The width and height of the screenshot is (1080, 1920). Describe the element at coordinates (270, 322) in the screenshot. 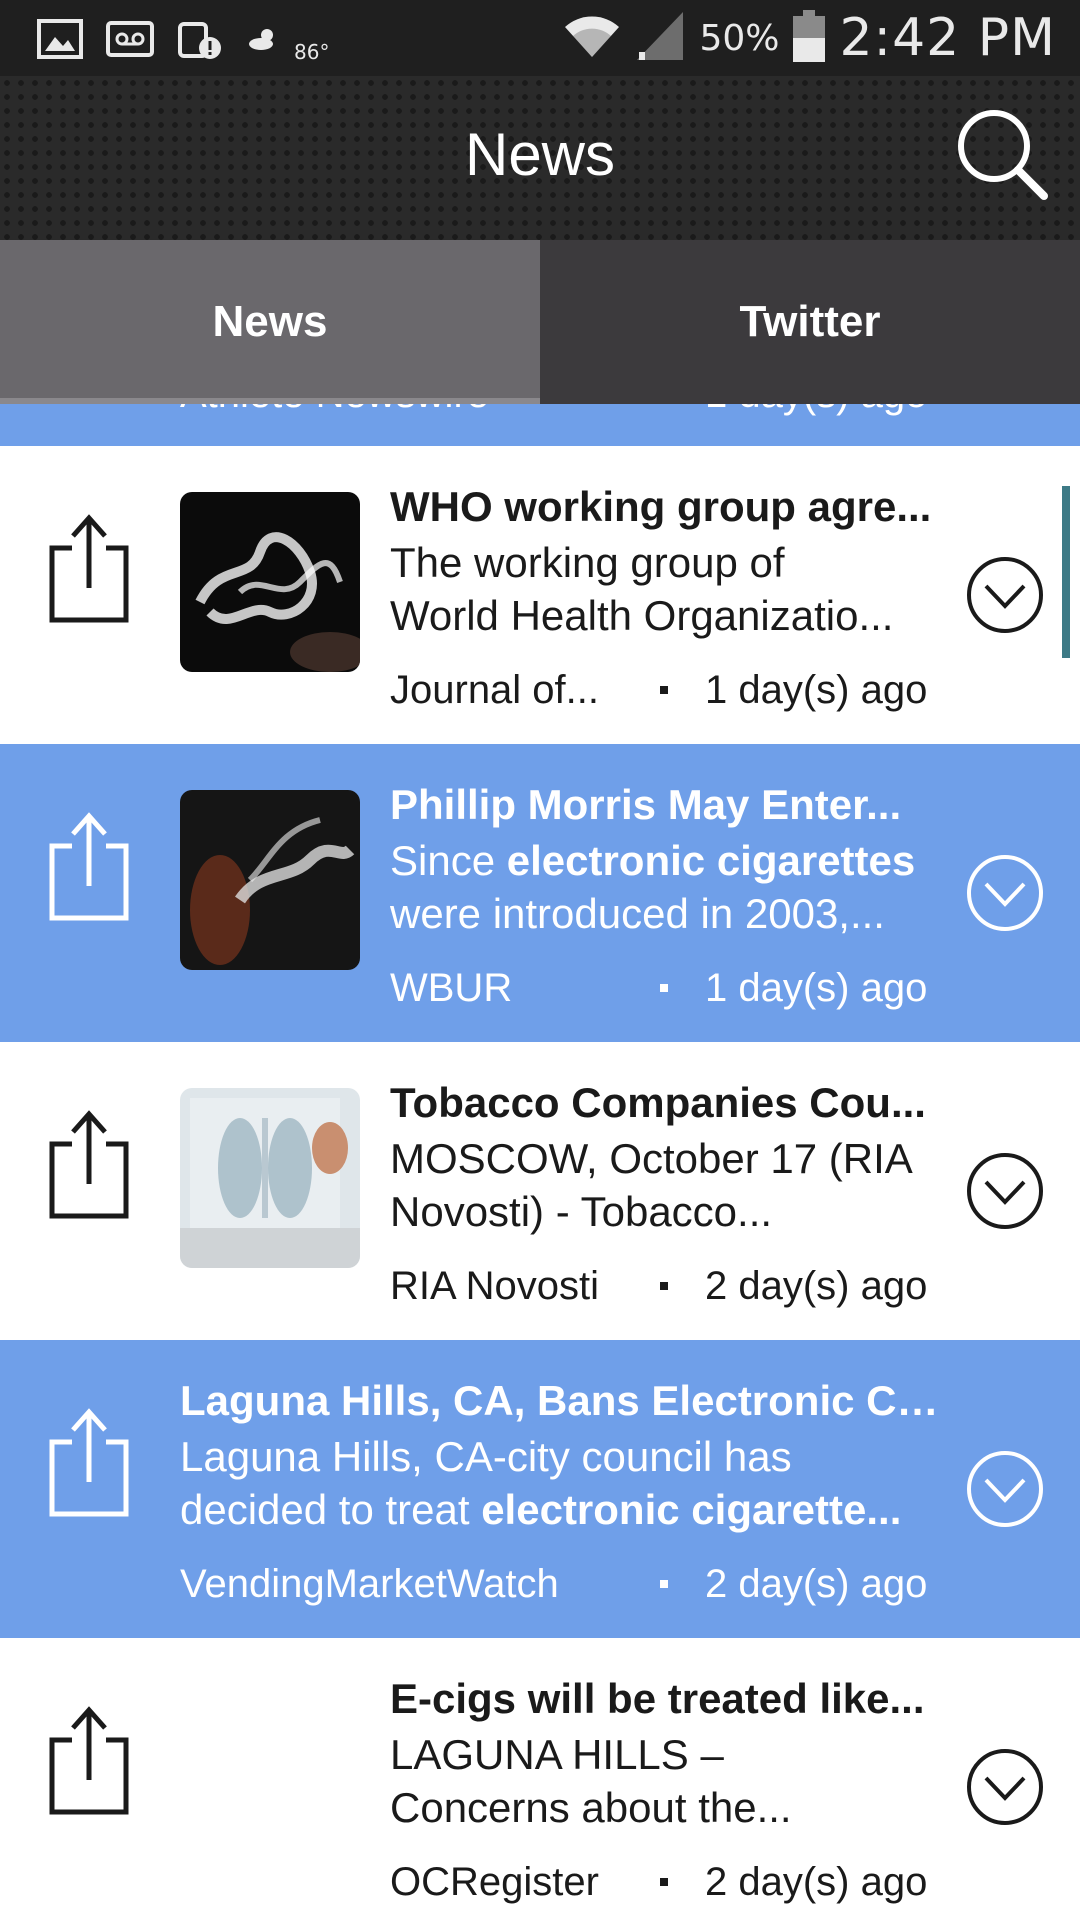

I see `tab-news: News` at that location.